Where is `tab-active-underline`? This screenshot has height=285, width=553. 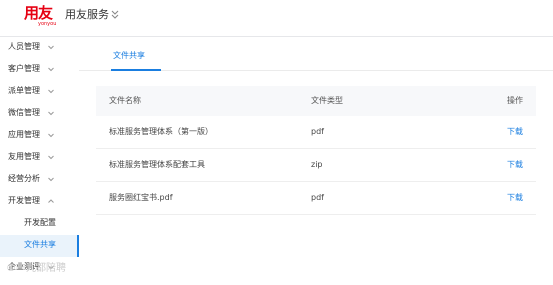 tab-active-underline is located at coordinates (136, 70).